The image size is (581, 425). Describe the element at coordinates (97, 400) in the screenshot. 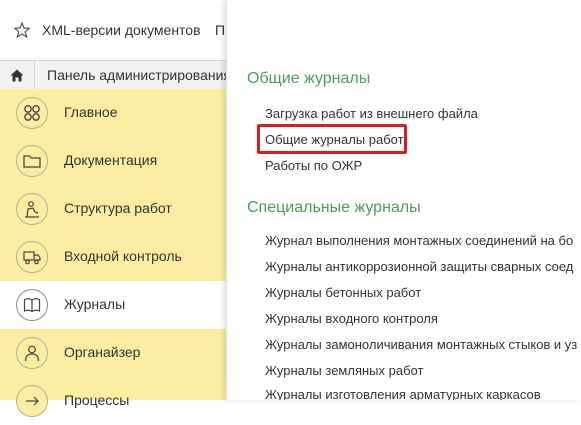

I see `sidebar-item-label: Процессы` at that location.